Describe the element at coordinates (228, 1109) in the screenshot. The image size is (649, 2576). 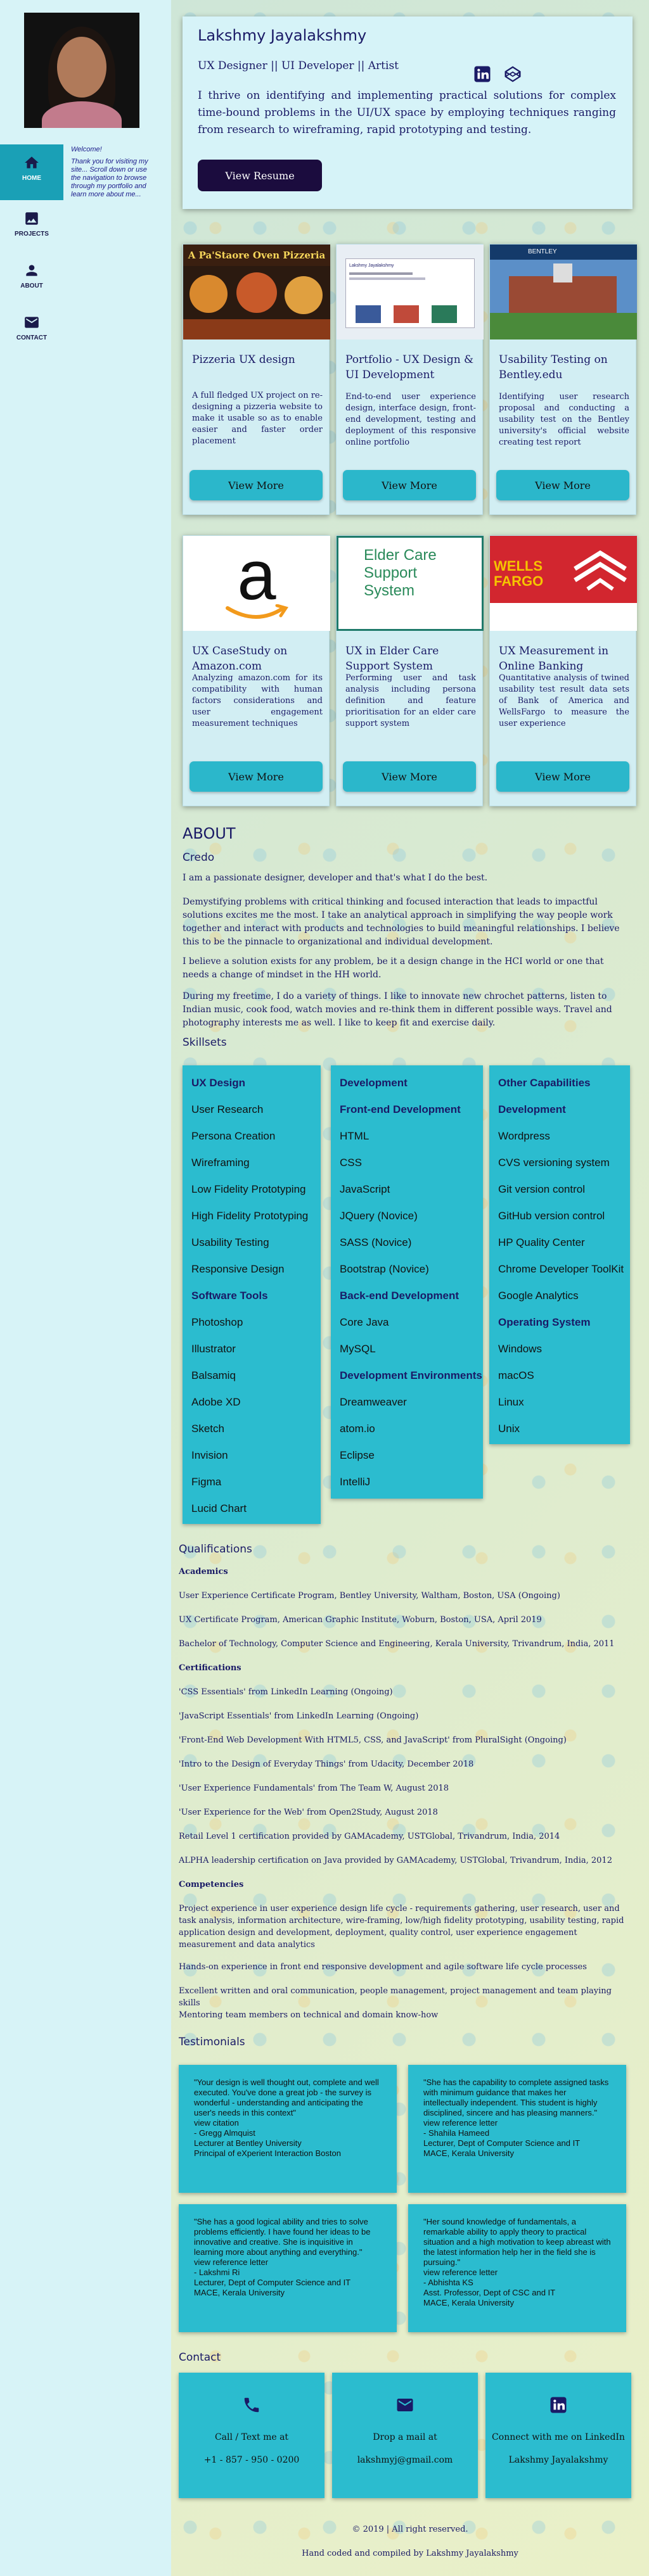
I see `skill-item: User Research` at that location.